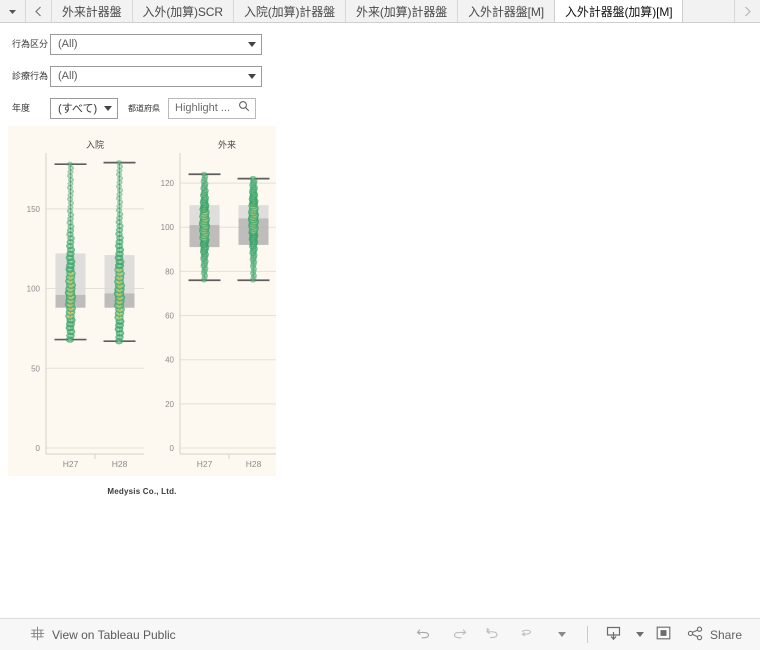  What do you see at coordinates (30, 75) in the screenshot?
I see `filter-label-shinryo-koui: 診療行為` at bounding box center [30, 75].